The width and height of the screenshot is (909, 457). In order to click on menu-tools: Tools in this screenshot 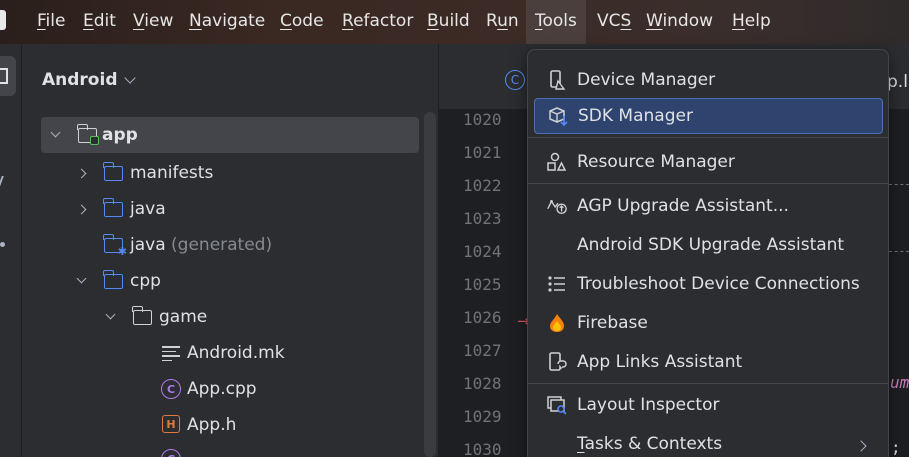, I will do `click(556, 22)`.